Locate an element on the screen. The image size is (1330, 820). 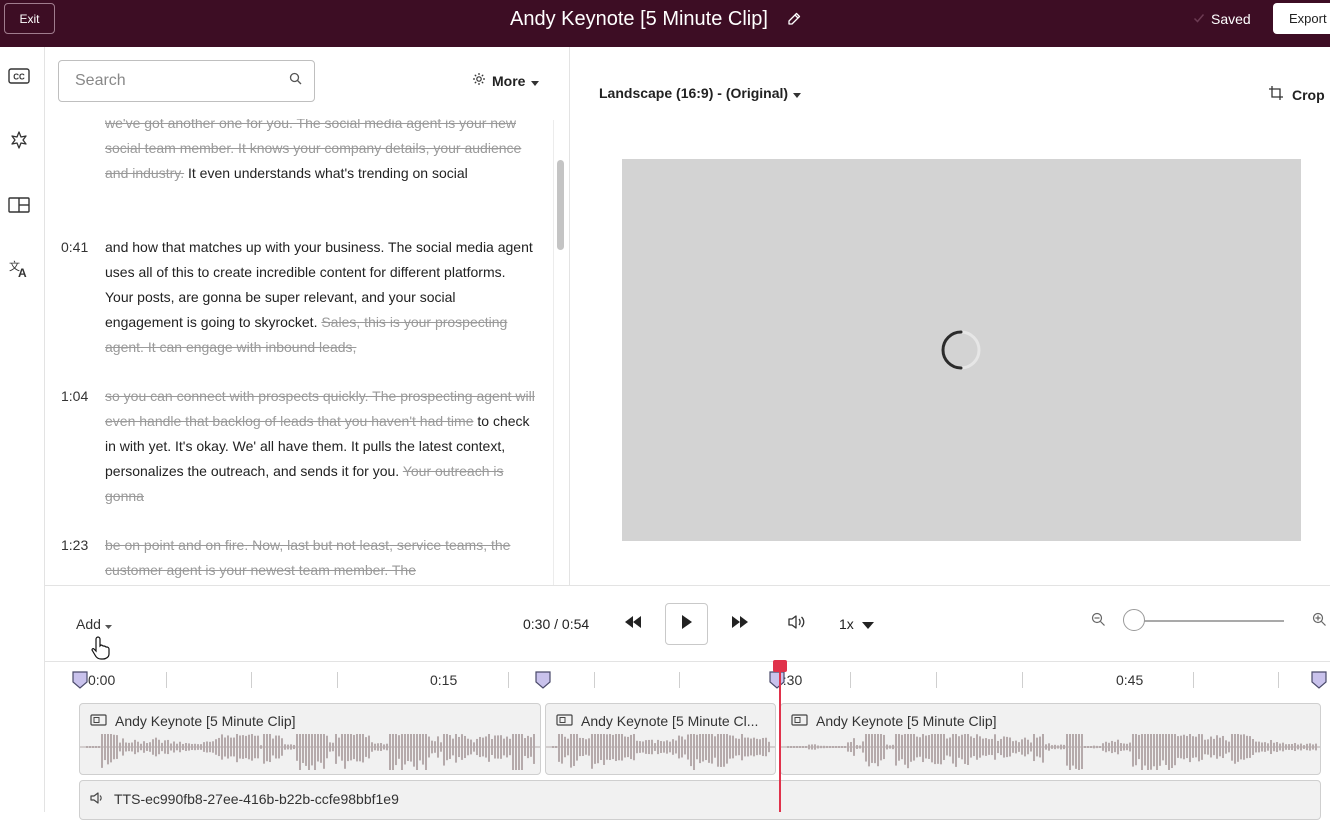
add-label: Add is located at coordinates (88, 624).